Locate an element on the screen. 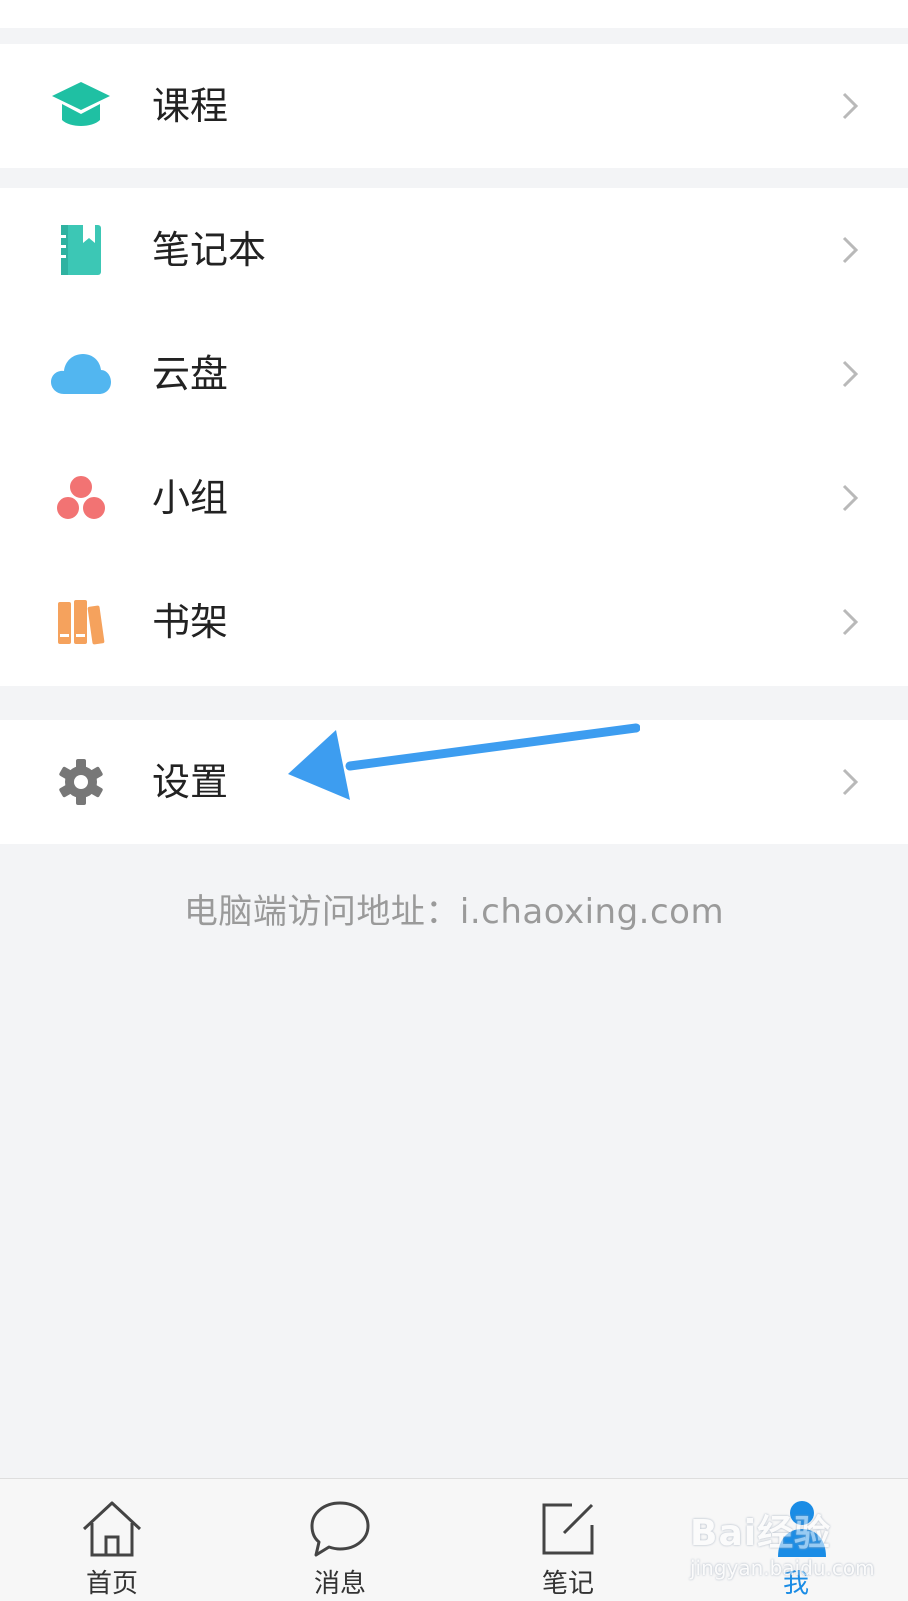  menu-item-bookshelf: 书架 is located at coordinates (454, 622).